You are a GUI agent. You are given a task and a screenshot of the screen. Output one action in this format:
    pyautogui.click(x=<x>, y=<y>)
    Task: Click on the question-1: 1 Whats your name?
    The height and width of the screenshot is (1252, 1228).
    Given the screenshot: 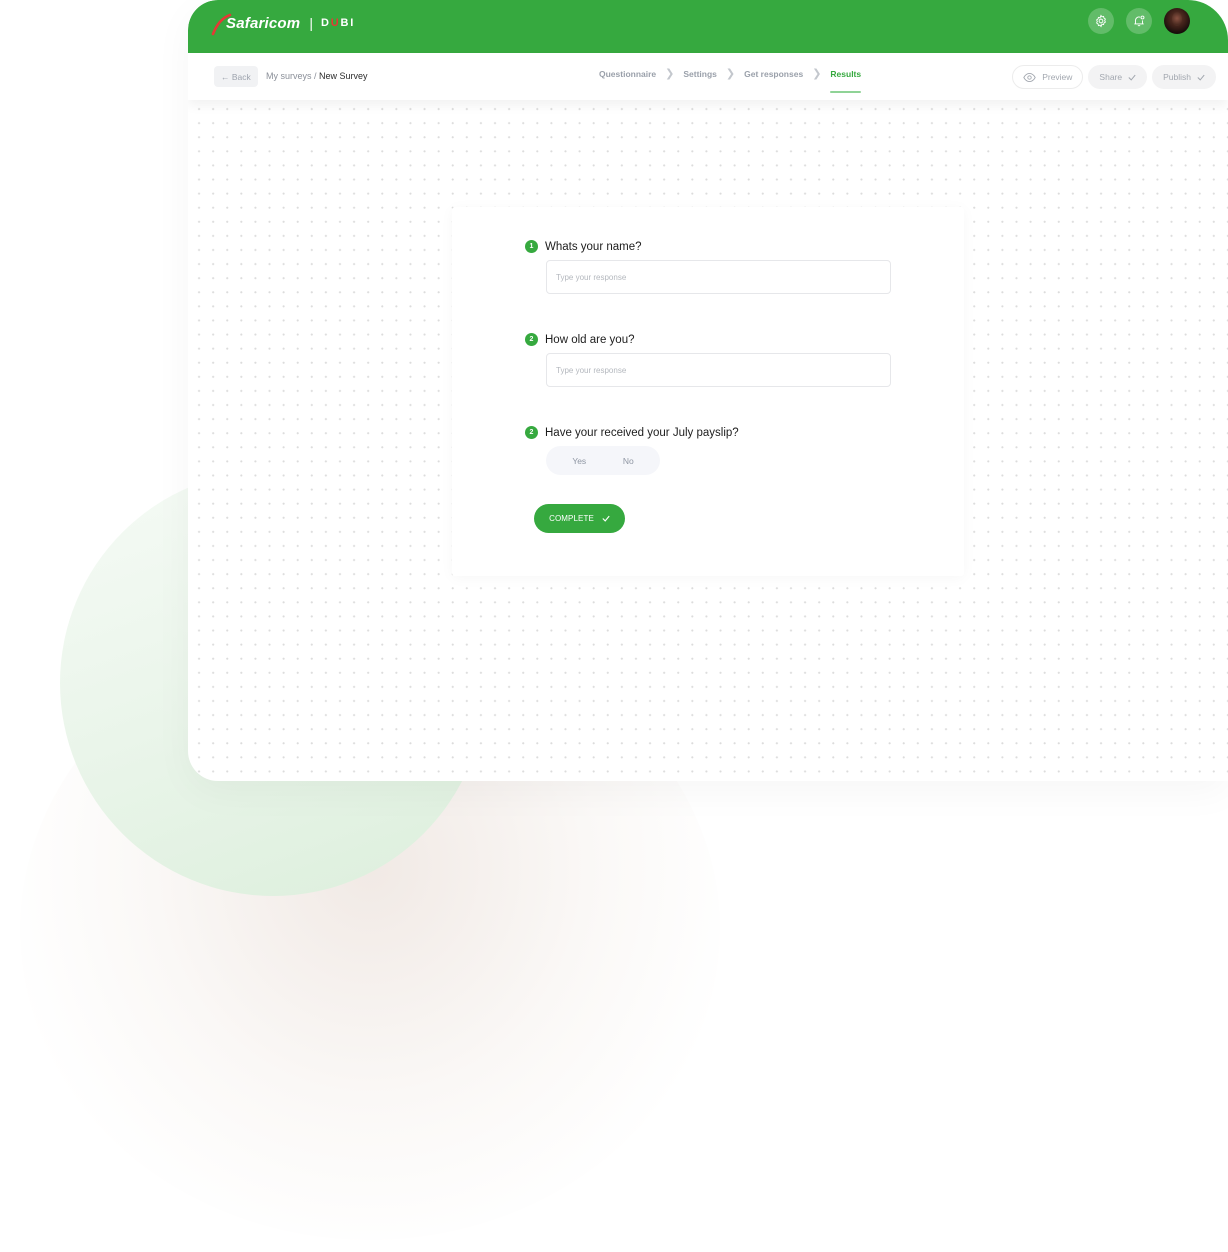 What is the action you would take?
    pyautogui.click(x=708, y=267)
    